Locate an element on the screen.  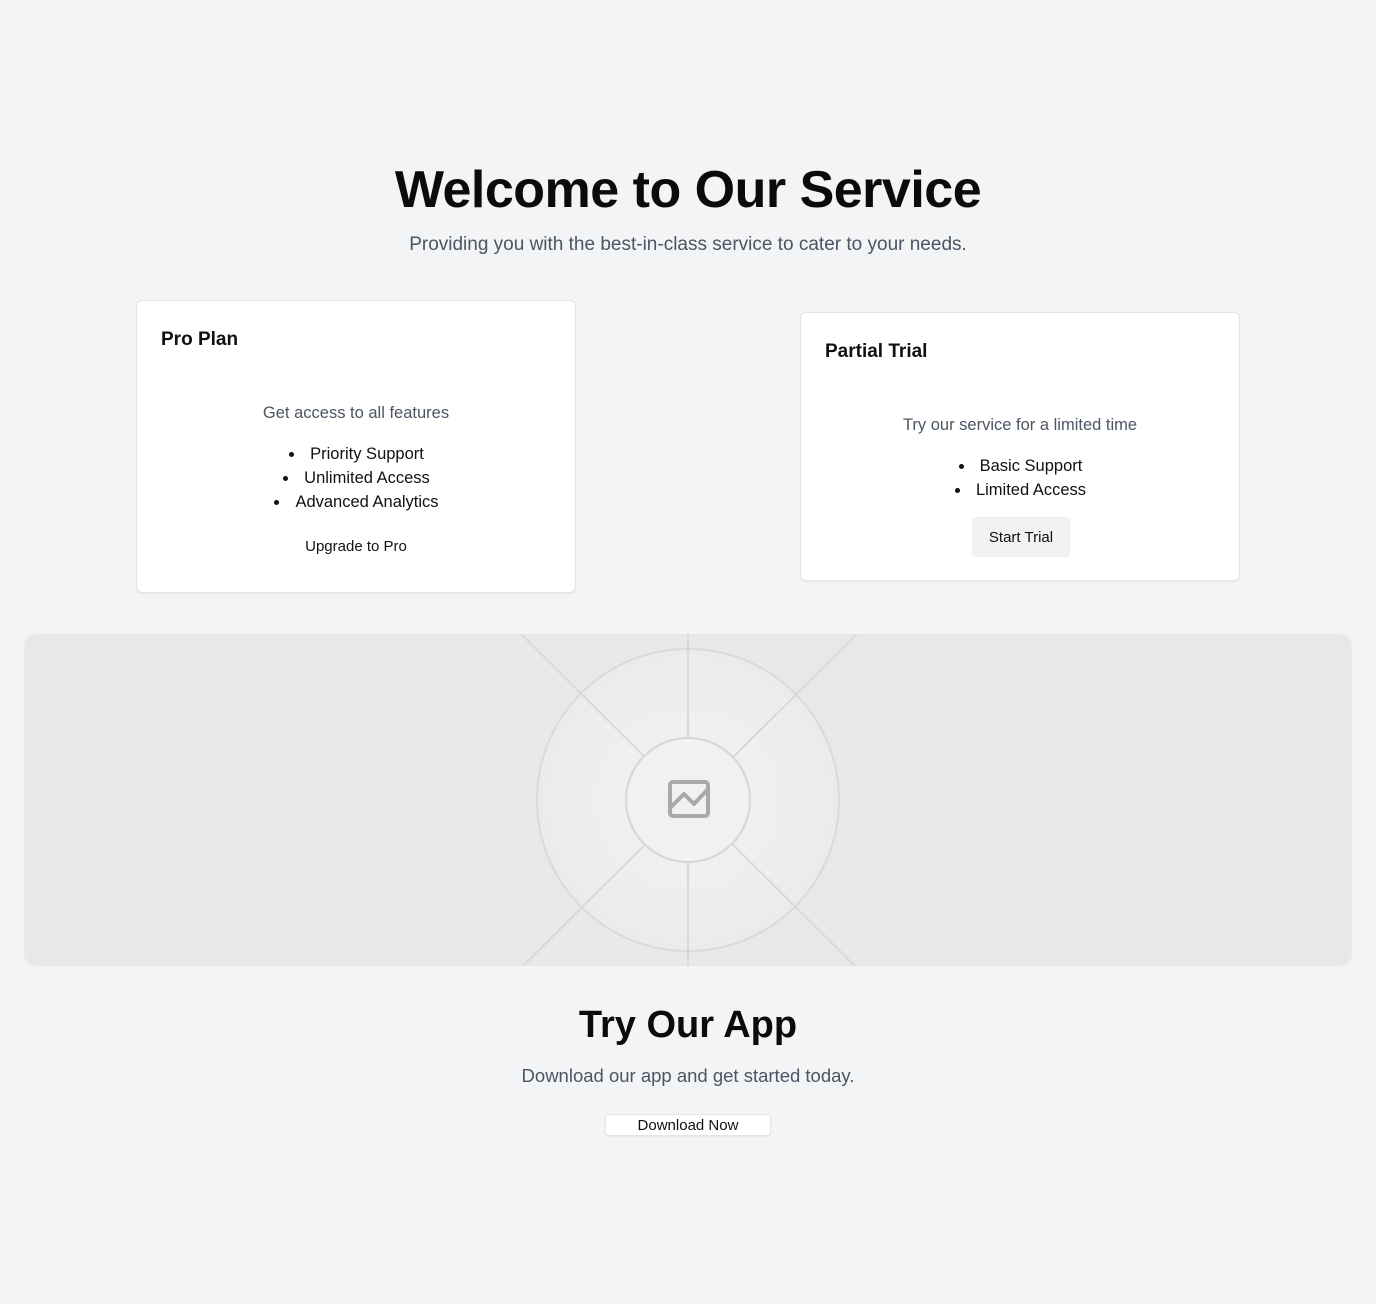
hero-title: Welcome to Our Service is located at coordinates (688, 190).